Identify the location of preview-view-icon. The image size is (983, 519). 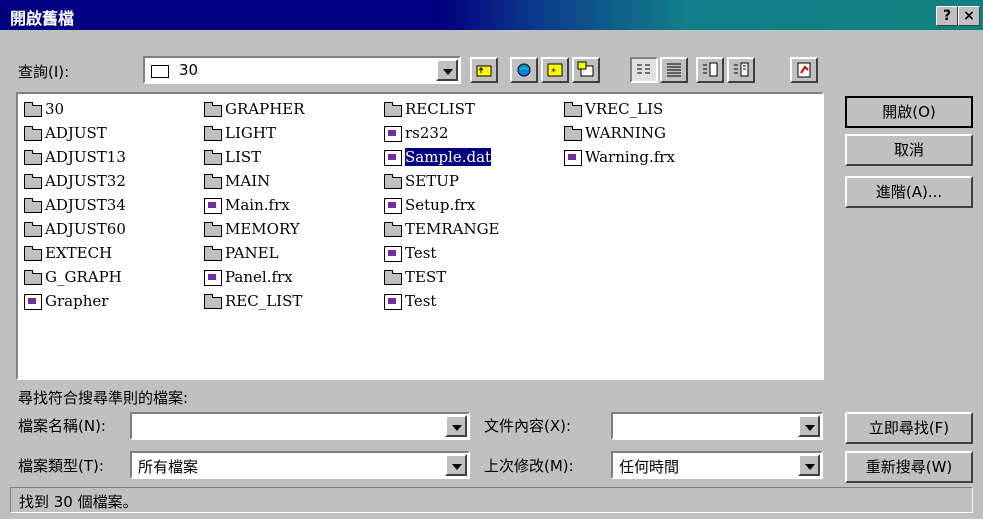
(741, 70).